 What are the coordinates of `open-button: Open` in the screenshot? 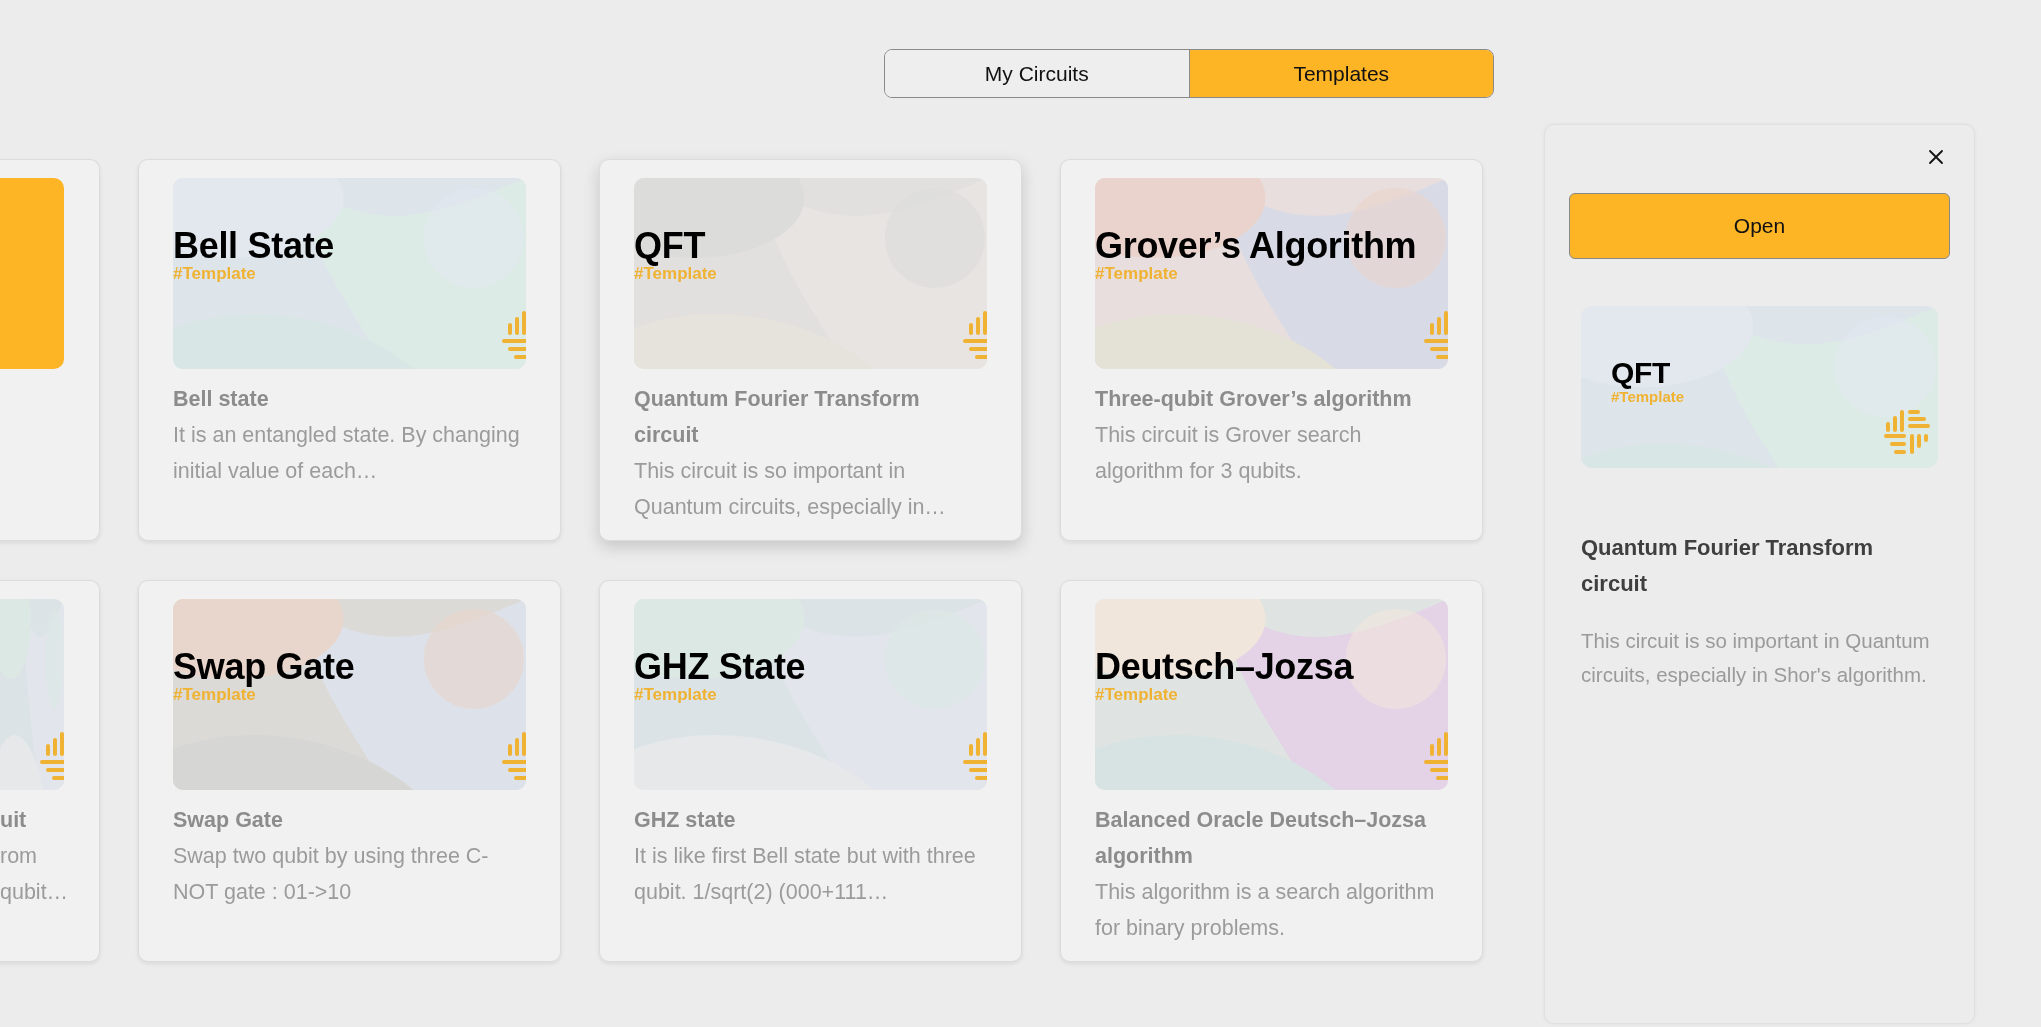 It's located at (1759, 226).